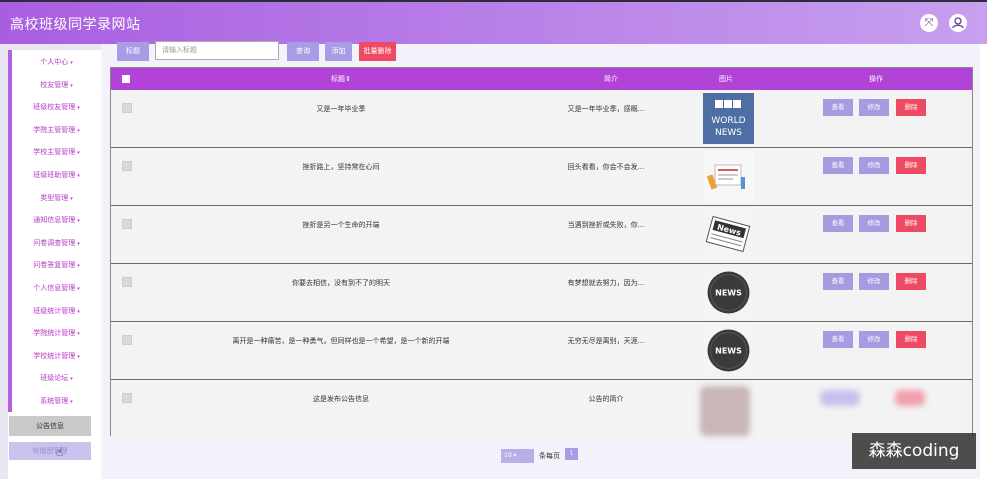 This screenshot has height=479, width=987. I want to click on sidebar-item: 班级论坛 ▾, so click(56, 378).